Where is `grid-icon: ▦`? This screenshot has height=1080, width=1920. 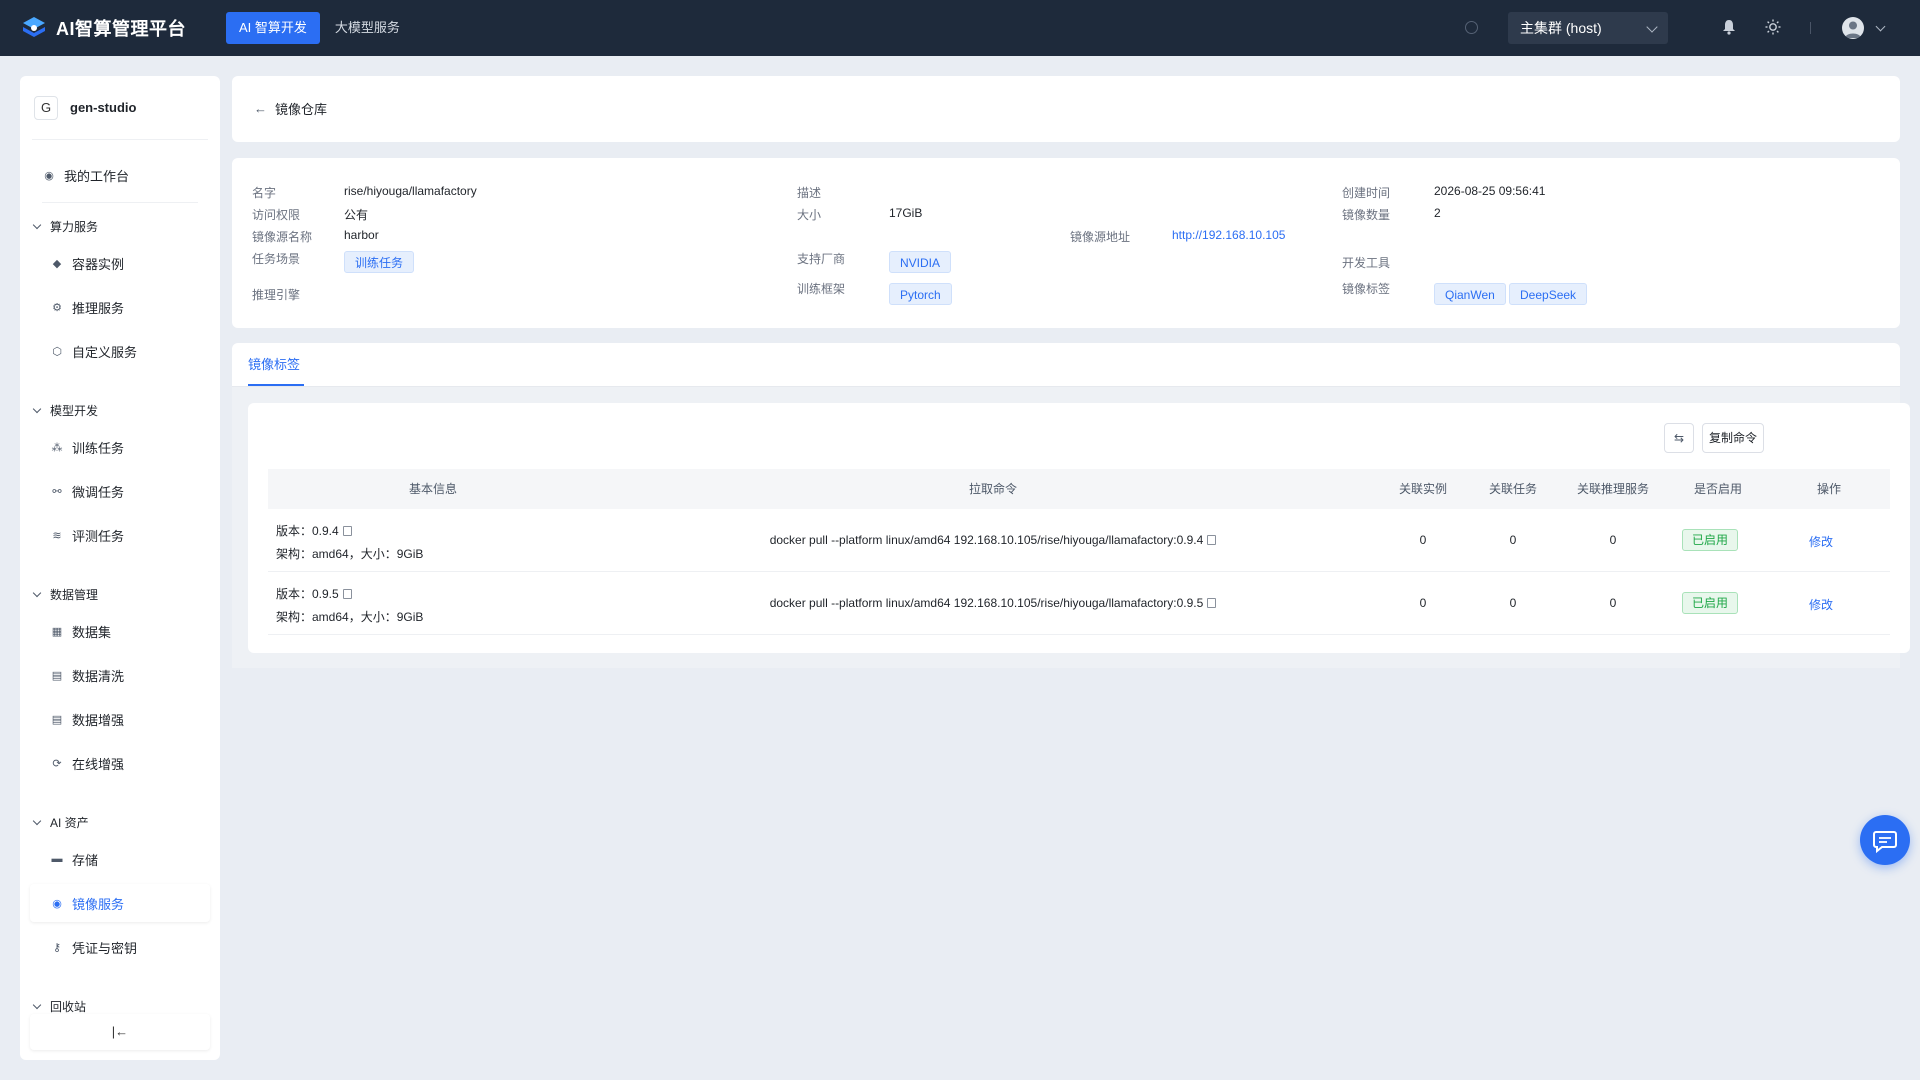
grid-icon: ▦ is located at coordinates (57, 631).